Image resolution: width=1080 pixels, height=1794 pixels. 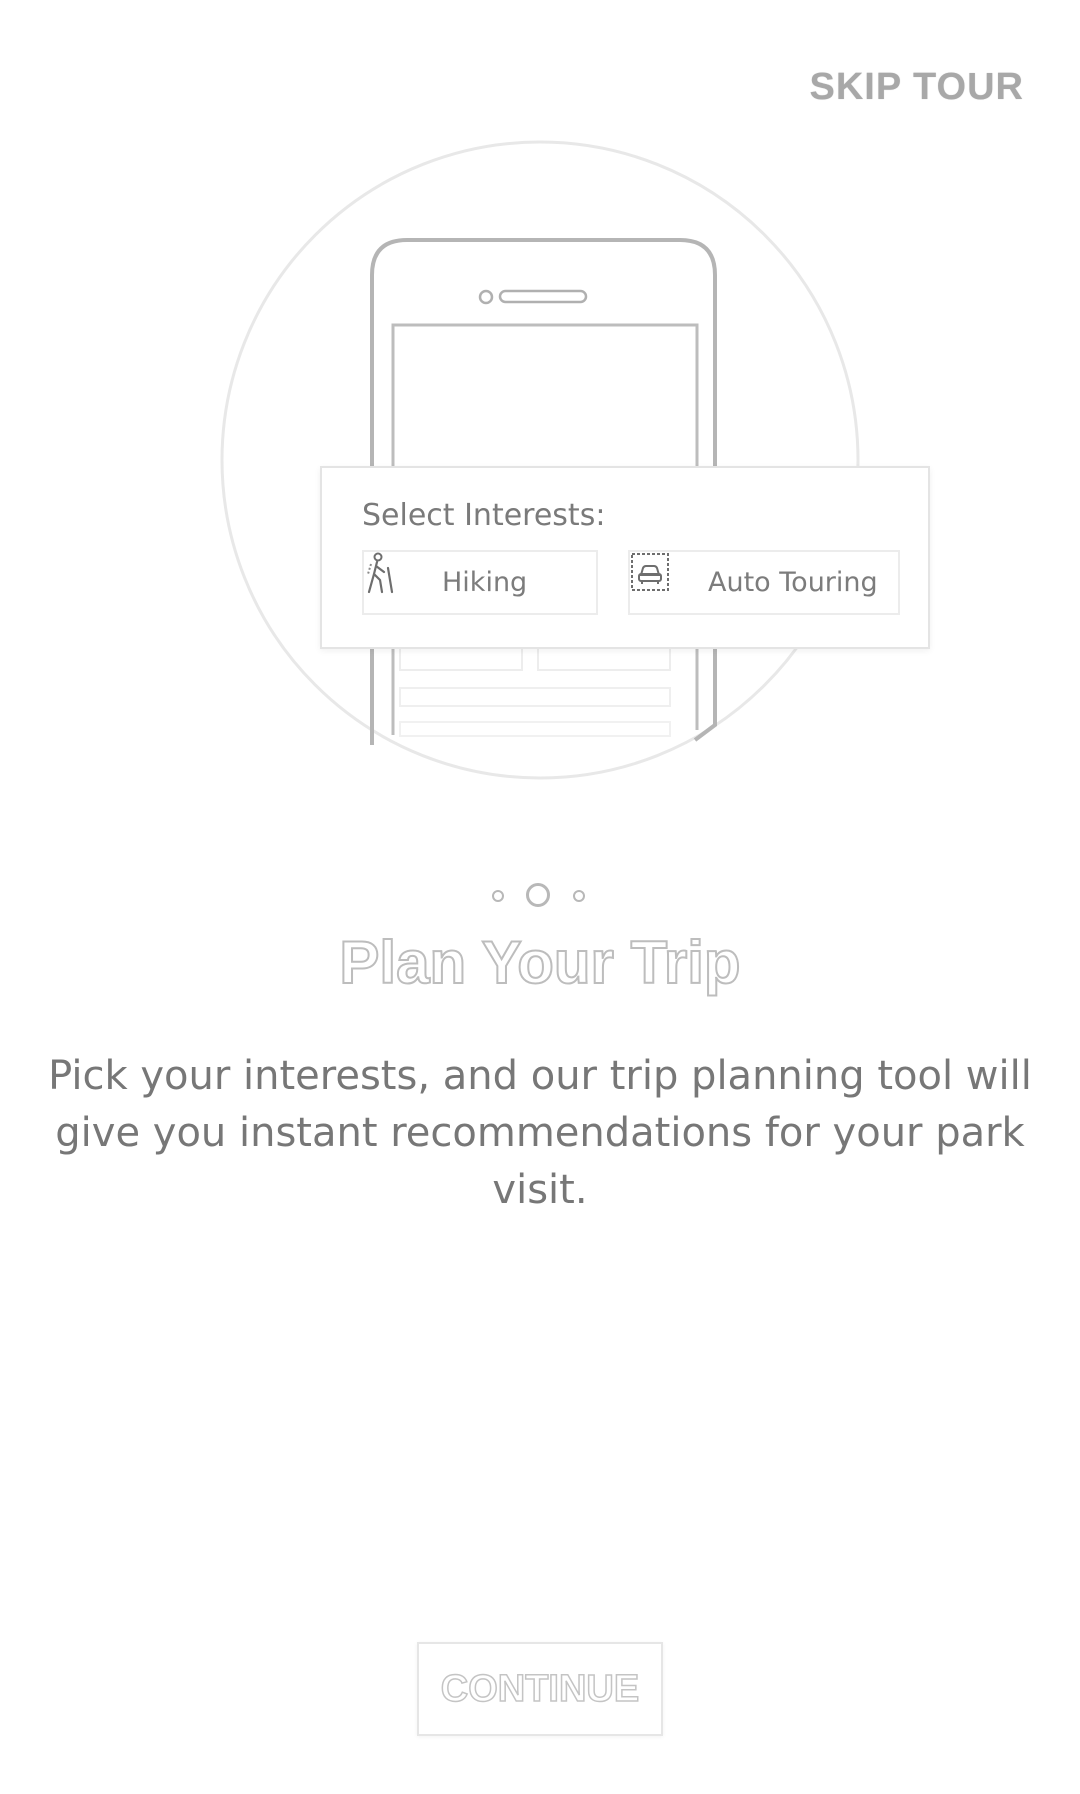 I want to click on car-icon, so click(x=661, y=579).